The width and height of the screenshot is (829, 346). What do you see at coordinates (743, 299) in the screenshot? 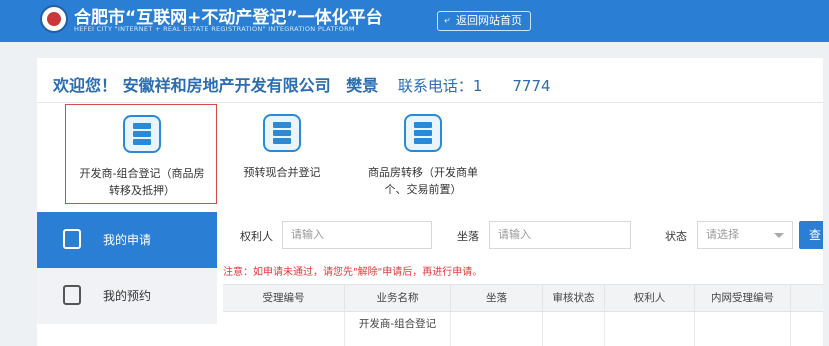
I see `column-header: 内网受理编号` at bounding box center [743, 299].